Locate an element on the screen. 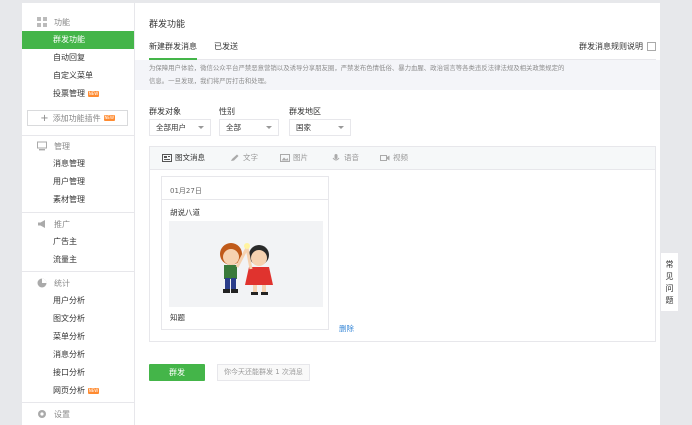  sidebar-item-vote-management: 投票管理 NEW is located at coordinates (78, 94).